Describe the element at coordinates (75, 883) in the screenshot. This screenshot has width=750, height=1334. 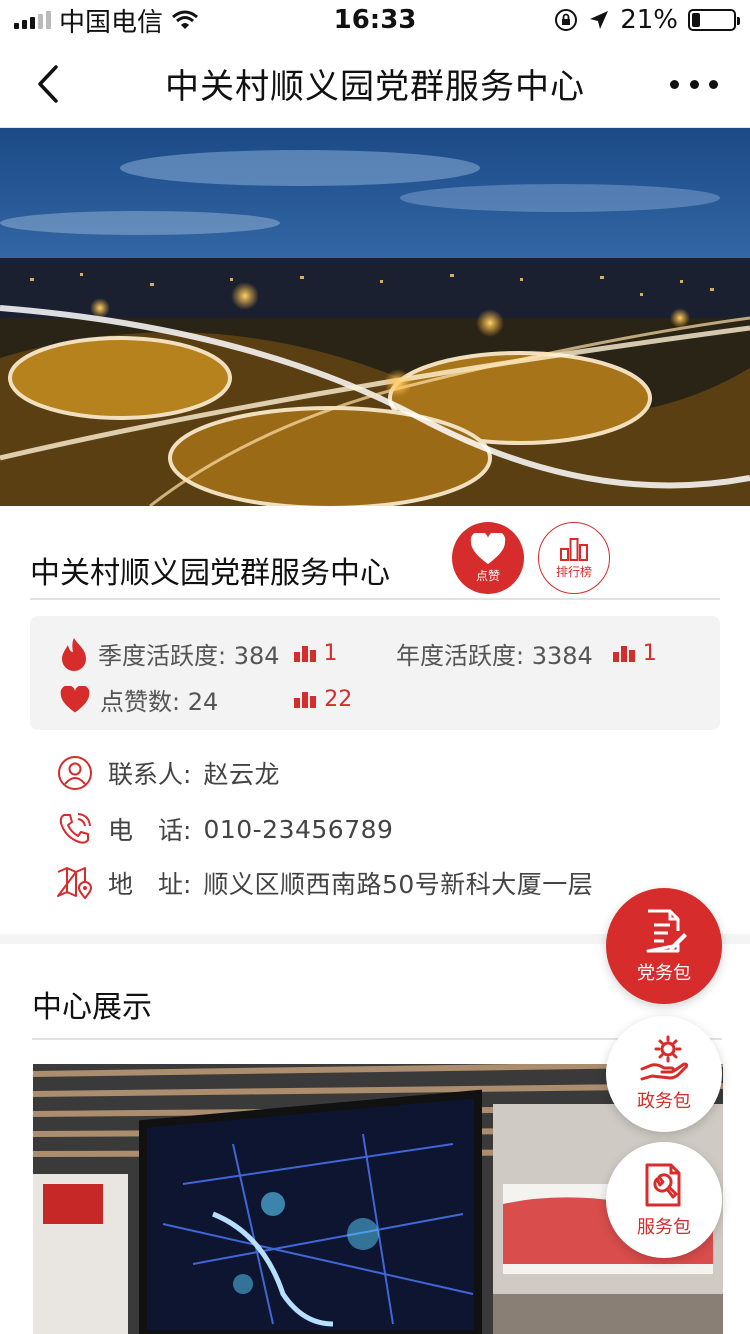
I see `map-icon` at that location.